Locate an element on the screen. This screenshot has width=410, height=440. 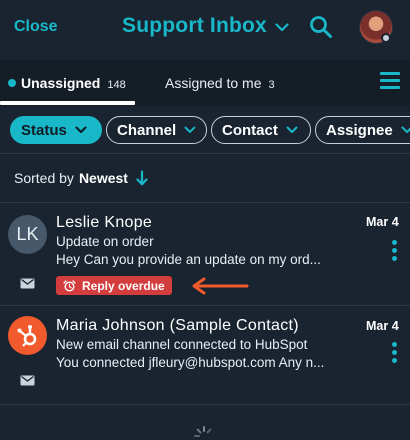
contact-name: Leslie Knope is located at coordinates (104, 222).